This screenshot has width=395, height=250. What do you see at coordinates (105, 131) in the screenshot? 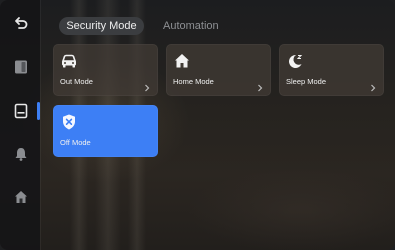
I see `off-mode-card: Off Mode` at bounding box center [105, 131].